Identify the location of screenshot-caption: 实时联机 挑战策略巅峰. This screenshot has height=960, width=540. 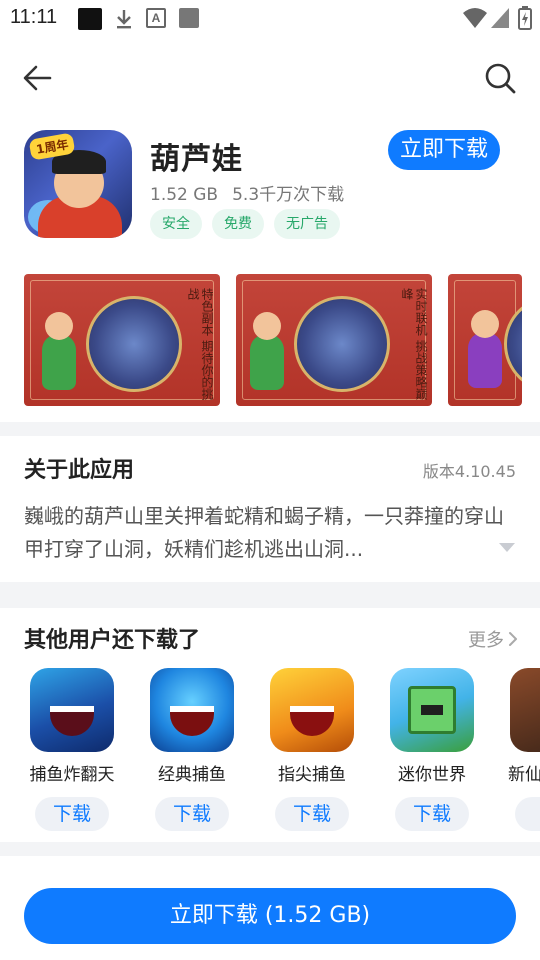
(414, 344).